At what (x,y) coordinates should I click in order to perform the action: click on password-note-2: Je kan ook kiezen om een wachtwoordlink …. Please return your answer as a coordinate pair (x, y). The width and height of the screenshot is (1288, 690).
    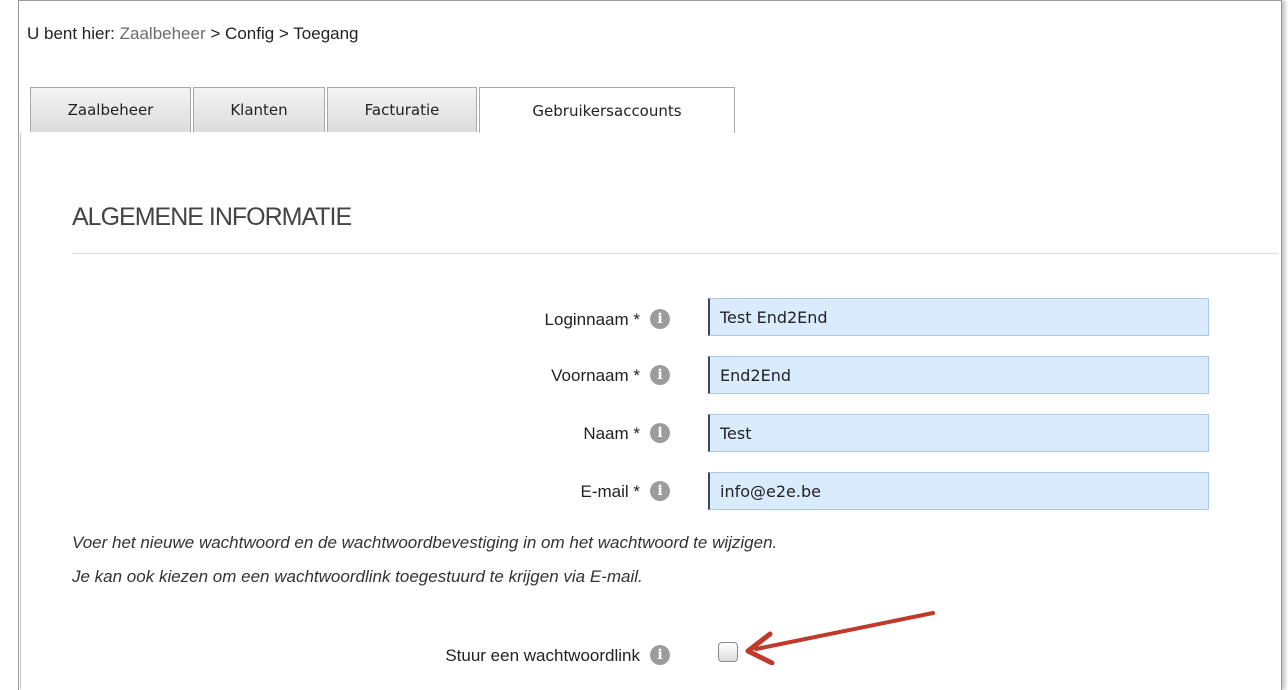
    Looking at the image, I should click on (357, 576).